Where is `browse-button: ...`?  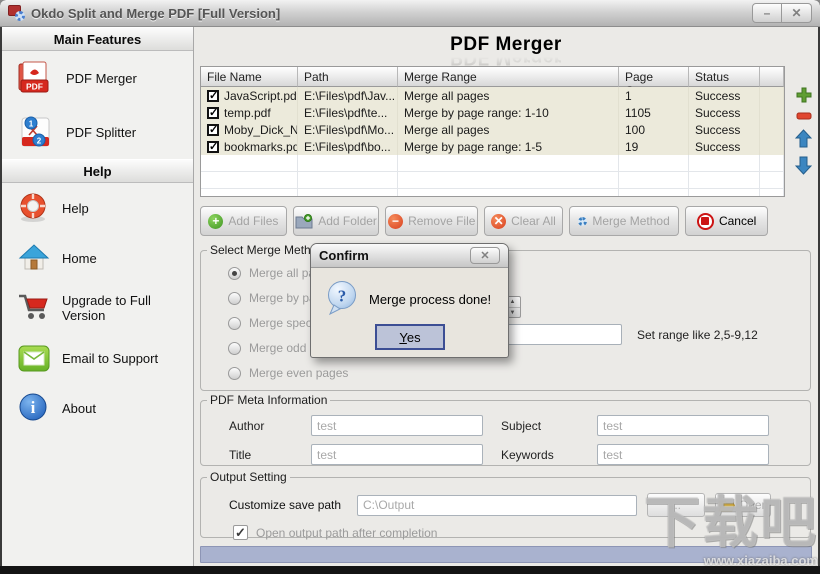
browse-button: ... is located at coordinates (676, 505).